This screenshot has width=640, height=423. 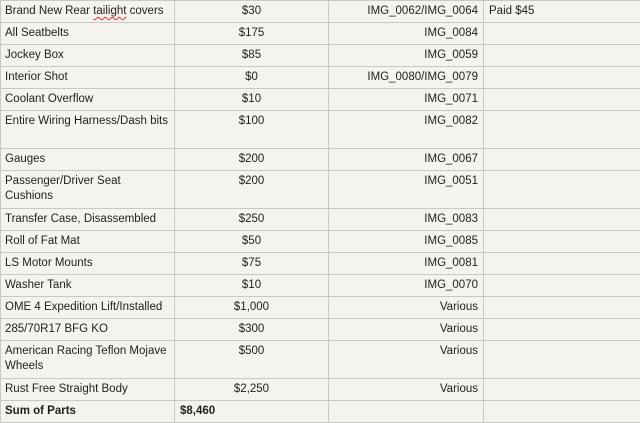 What do you see at coordinates (88, 264) in the screenshot?
I see `cell-item: LS Motor Mounts` at bounding box center [88, 264].